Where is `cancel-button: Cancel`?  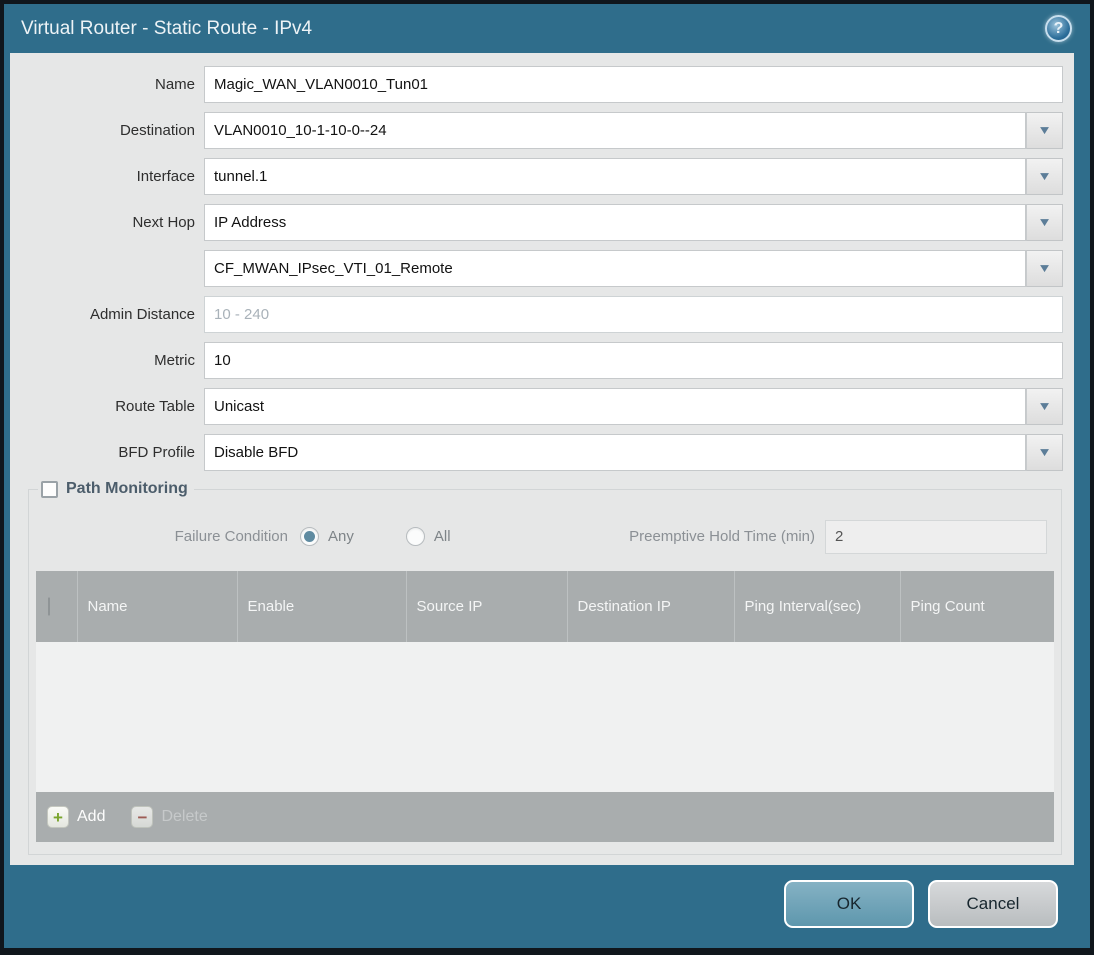
cancel-button: Cancel is located at coordinates (993, 904).